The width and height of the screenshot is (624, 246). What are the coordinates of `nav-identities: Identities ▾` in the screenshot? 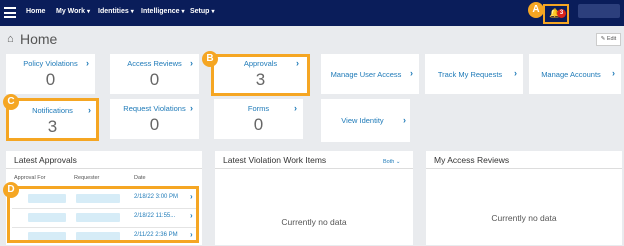 It's located at (116, 13).